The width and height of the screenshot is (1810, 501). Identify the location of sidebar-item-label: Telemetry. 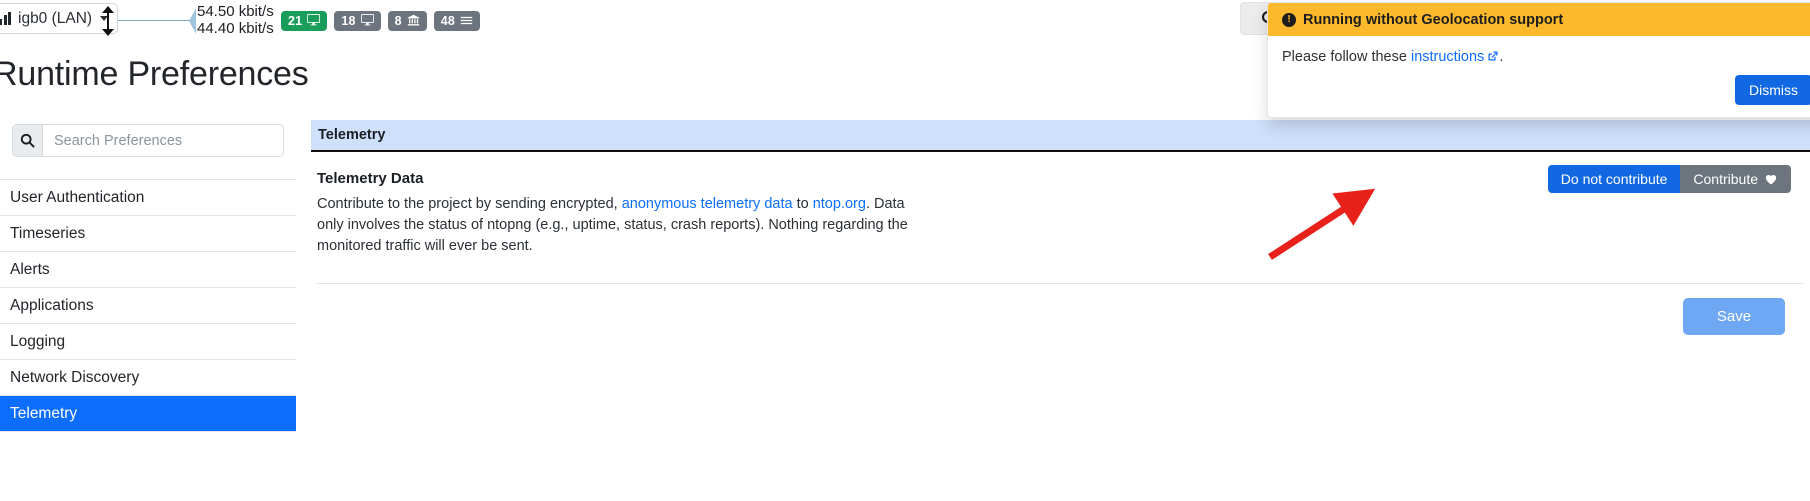
(44, 413).